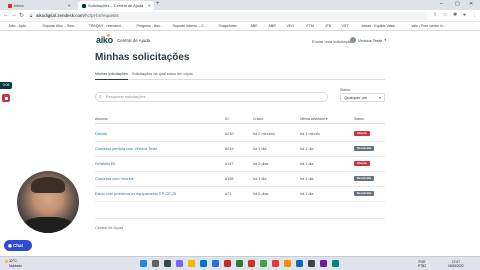 The image size is (480, 270). What do you see at coordinates (108, 35) in the screenshot?
I see `logo-accent-dot` at bounding box center [108, 35].